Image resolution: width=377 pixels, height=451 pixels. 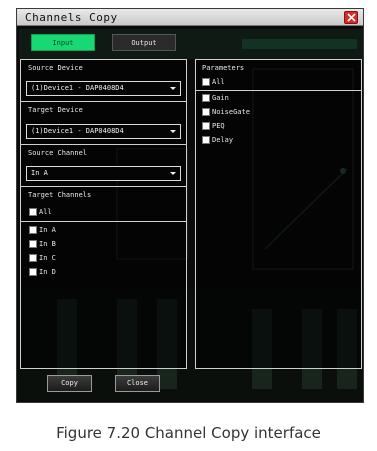 What do you see at coordinates (188, 433) in the screenshot?
I see `figure-caption: Figure 7.20 Channel Copy interface` at bounding box center [188, 433].